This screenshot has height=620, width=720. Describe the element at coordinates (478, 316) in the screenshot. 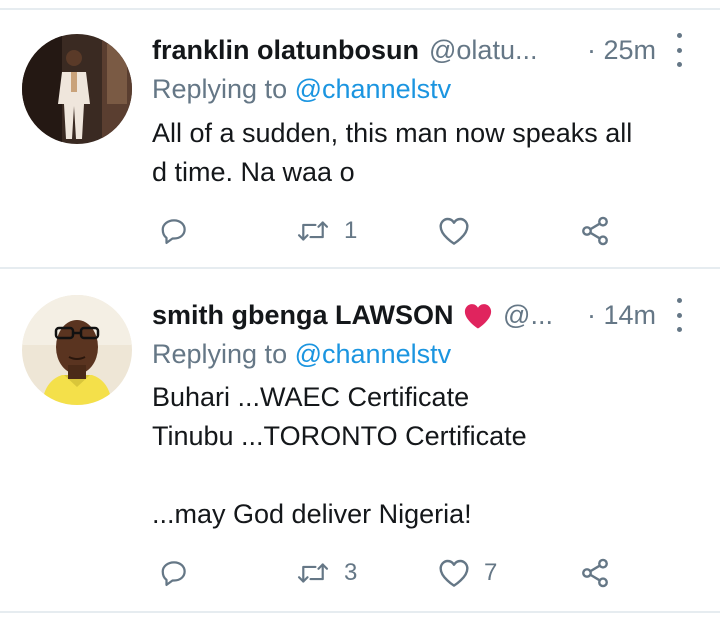

I see `red-heart-emoji-icon` at that location.